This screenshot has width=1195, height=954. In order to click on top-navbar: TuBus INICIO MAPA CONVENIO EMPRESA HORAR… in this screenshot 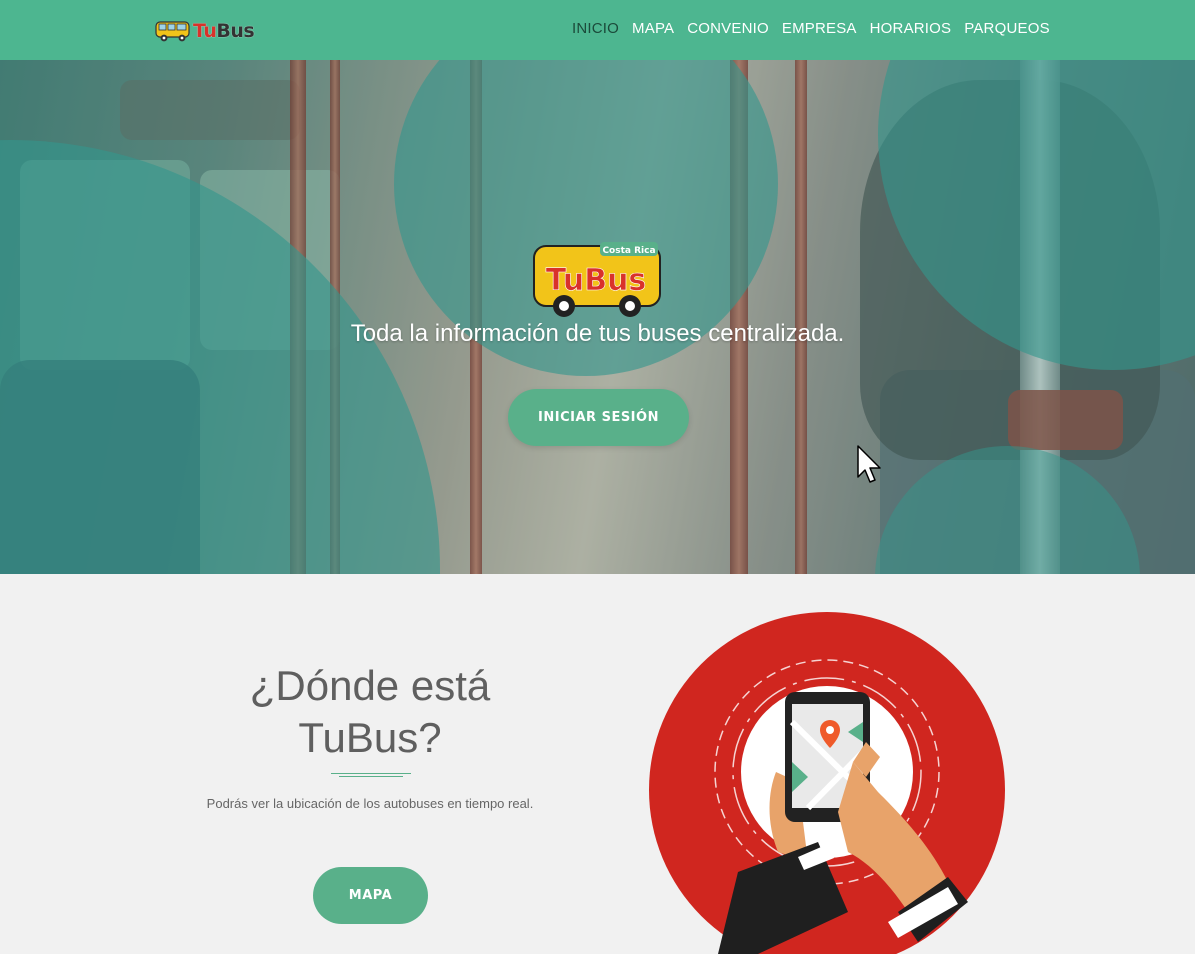, I will do `click(597, 30)`.